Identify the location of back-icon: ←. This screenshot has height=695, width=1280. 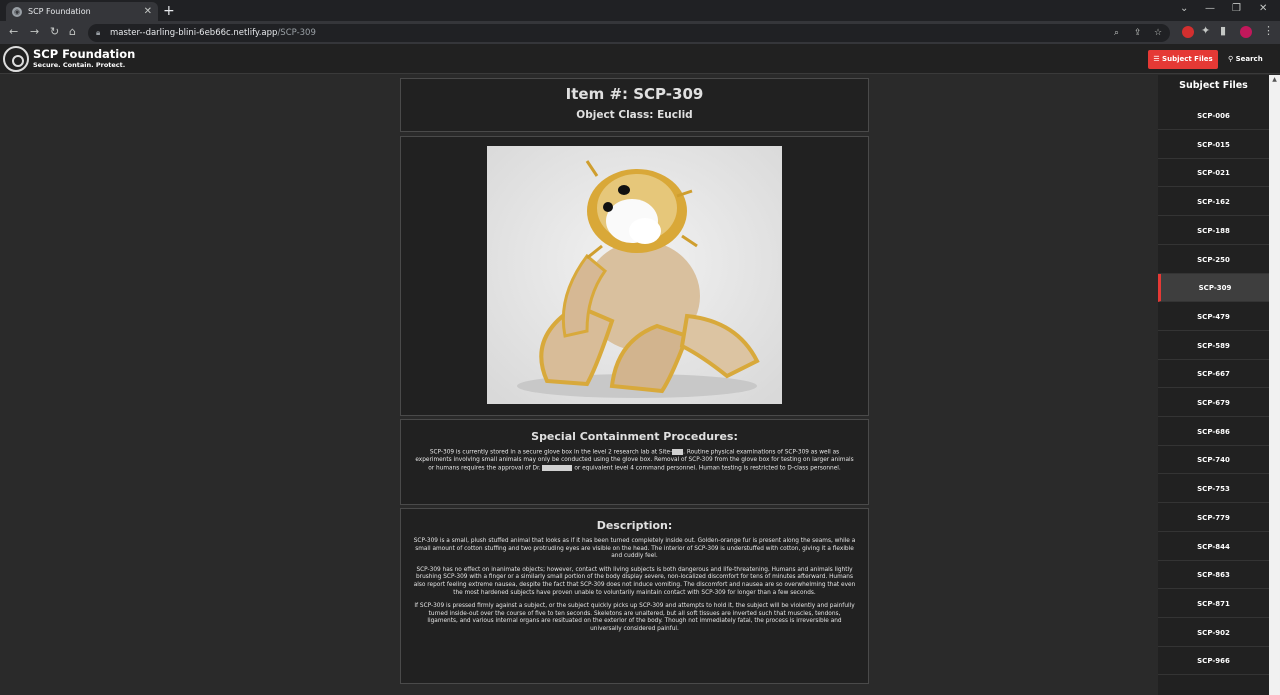
(13, 31).